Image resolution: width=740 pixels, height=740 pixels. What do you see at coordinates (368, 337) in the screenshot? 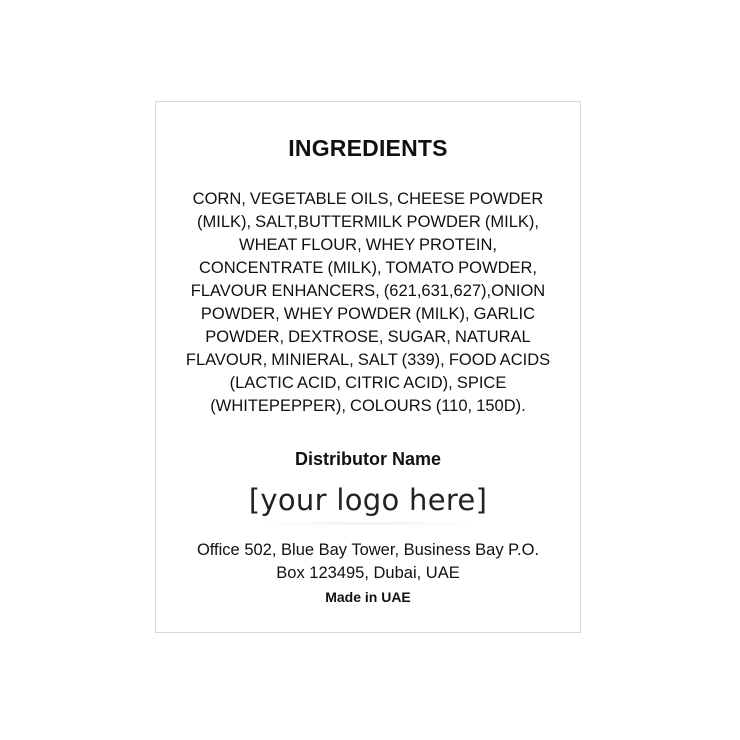
I see `ingredients-line: POWDER, DEXTROSE, SUGAR, NATURAL` at bounding box center [368, 337].